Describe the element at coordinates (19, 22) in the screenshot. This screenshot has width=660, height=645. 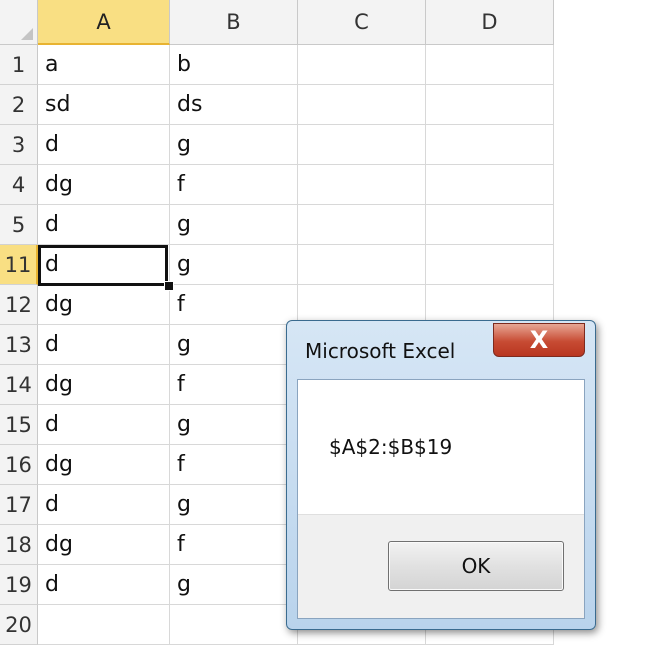
I see `select-all-corner` at that location.